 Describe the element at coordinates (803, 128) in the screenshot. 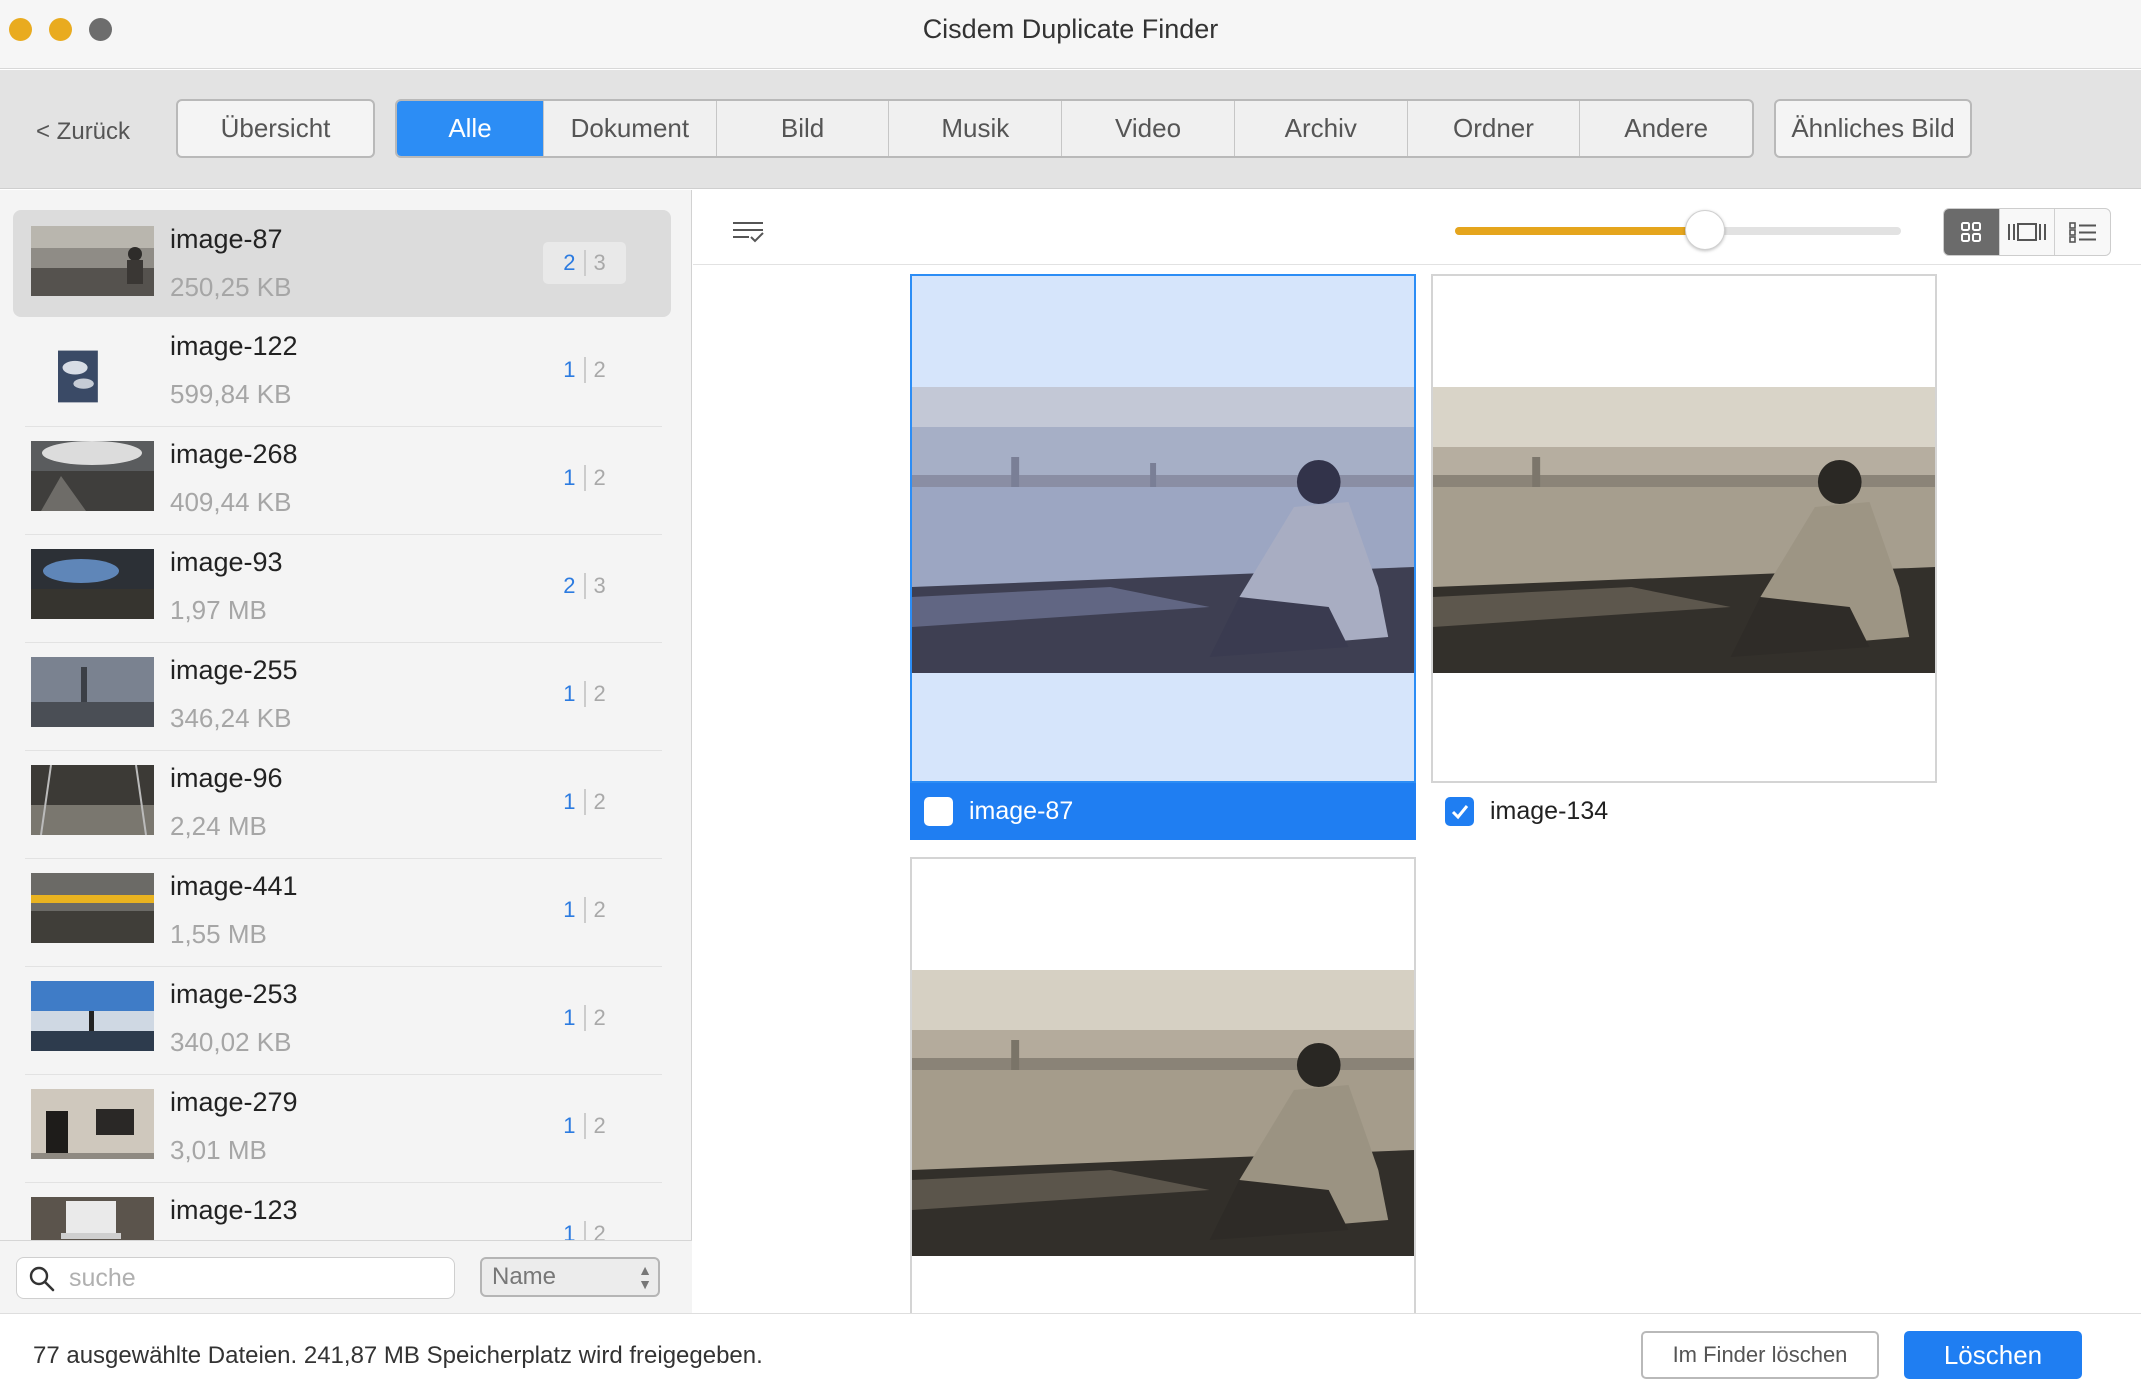

I see `tab-bild: Bild` at that location.